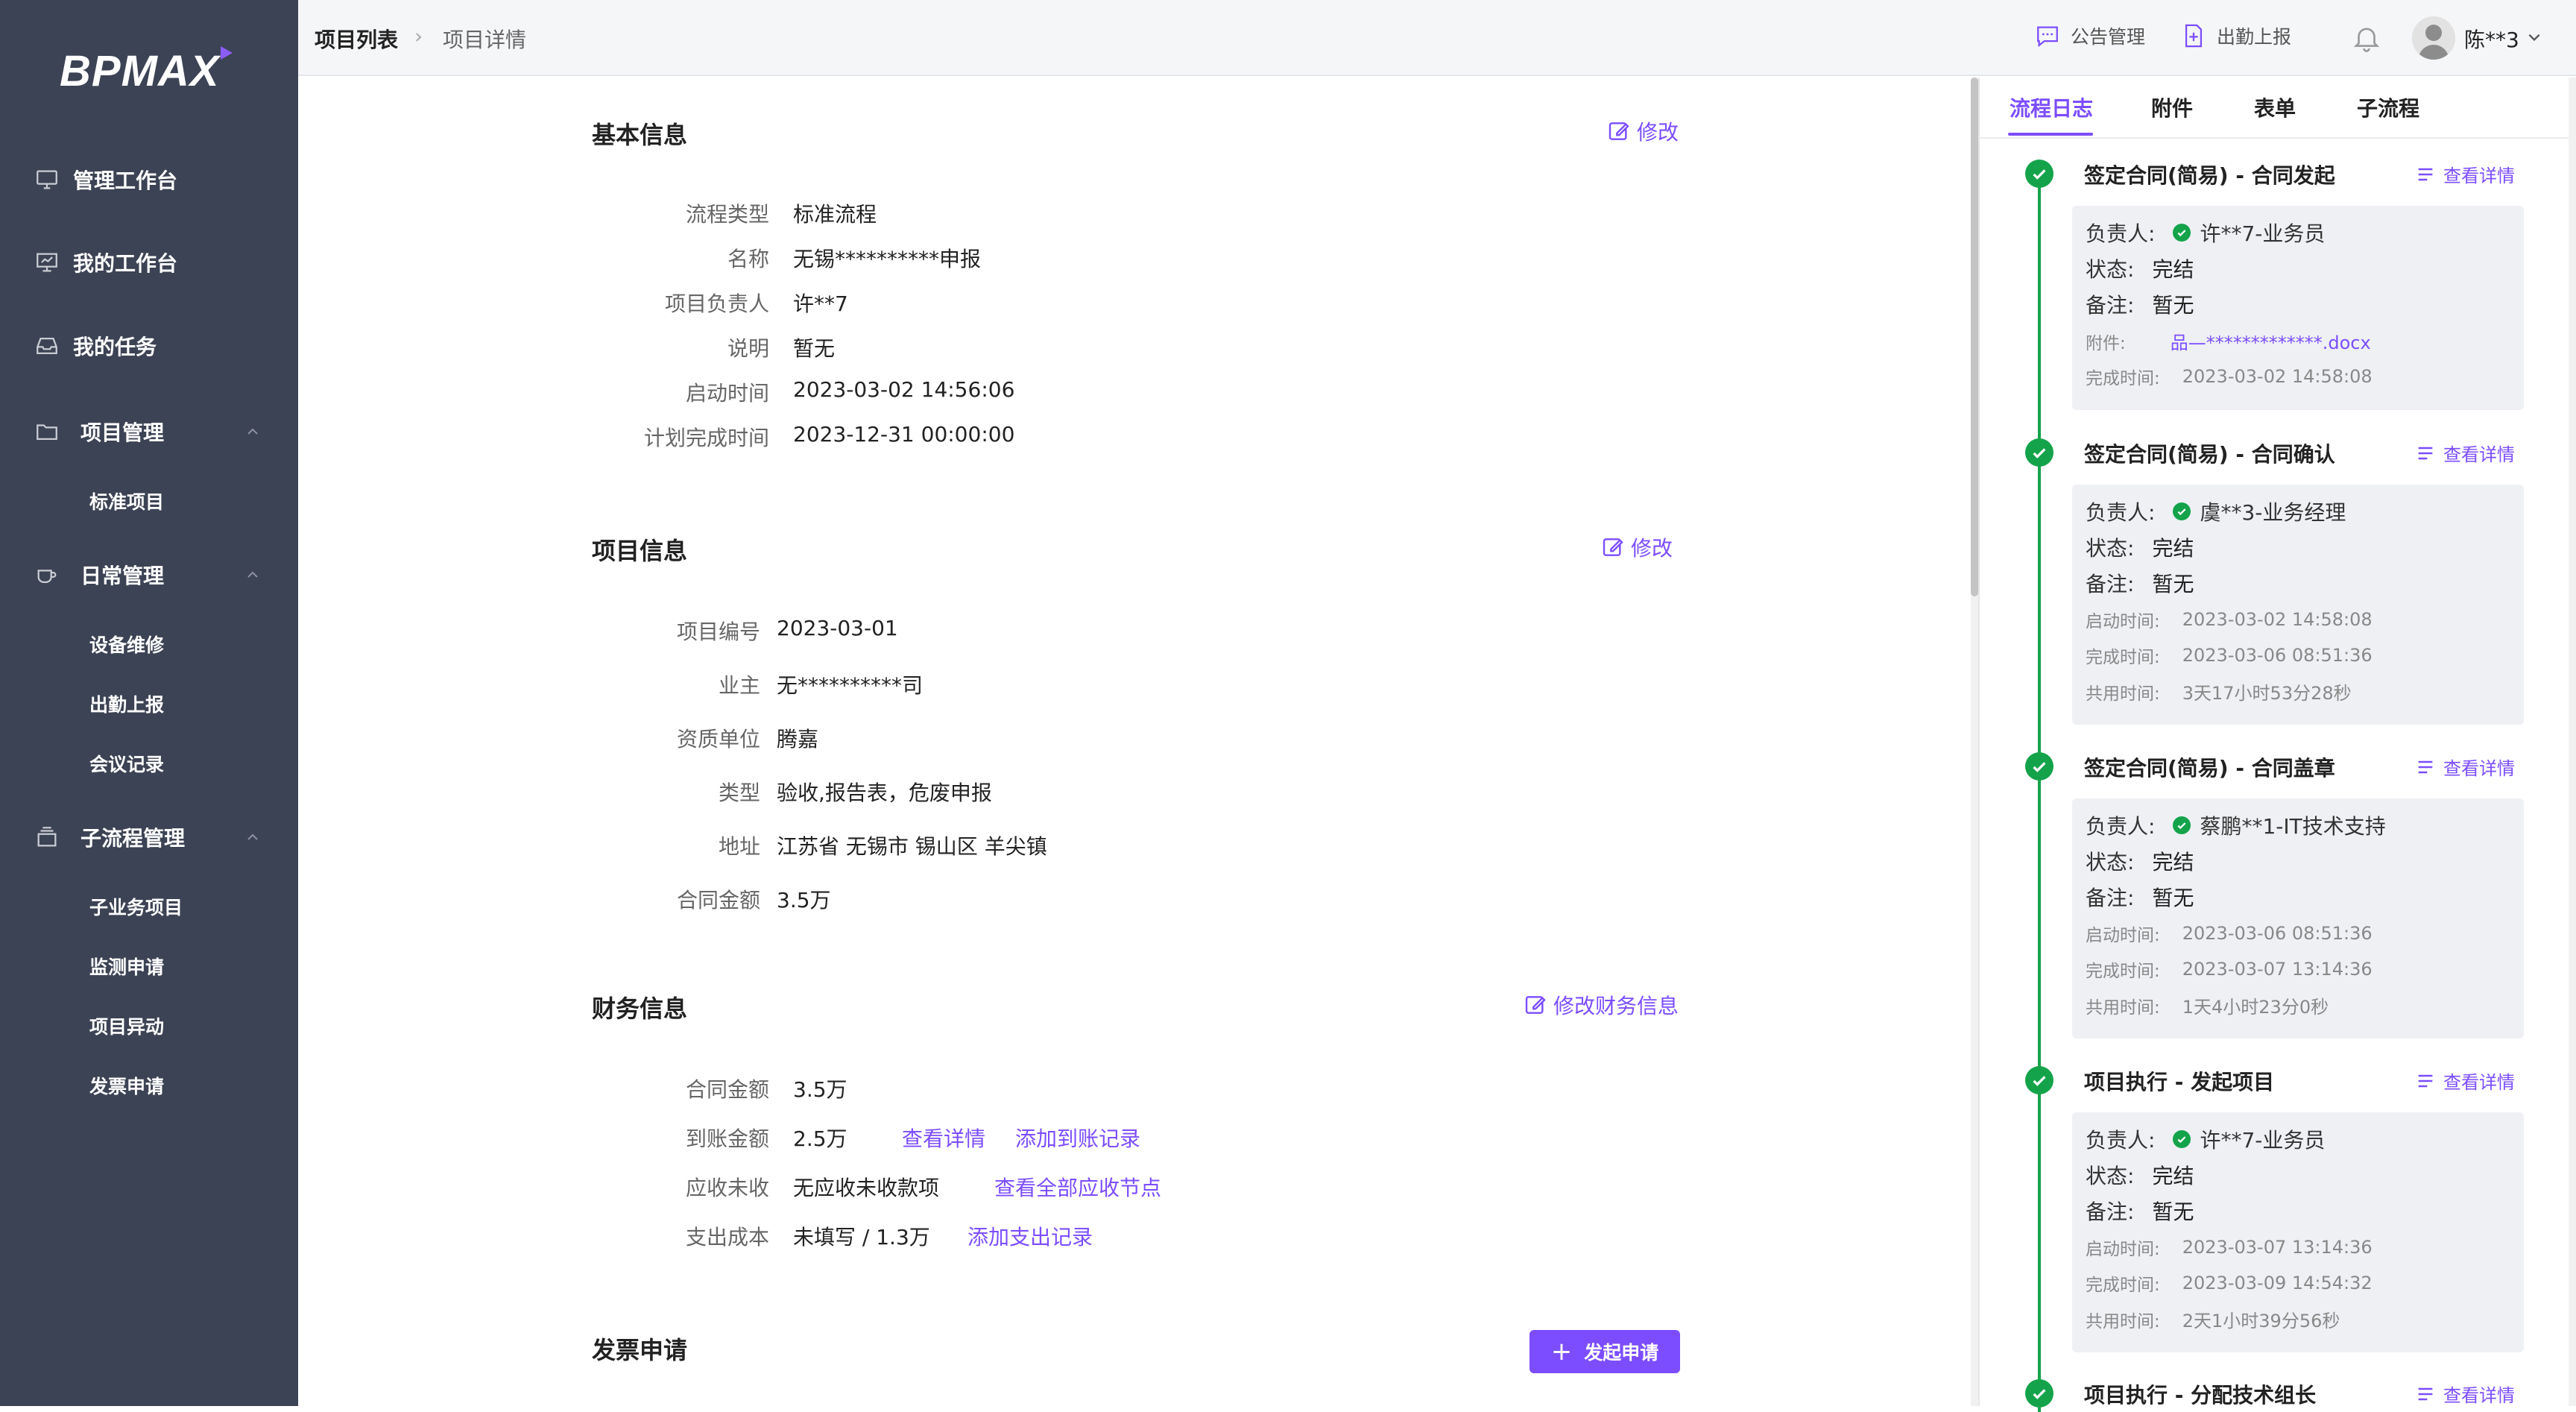 The width and height of the screenshot is (2576, 1412). I want to click on finish-time-value: 2023-03-06 08:51:36, so click(2277, 655).